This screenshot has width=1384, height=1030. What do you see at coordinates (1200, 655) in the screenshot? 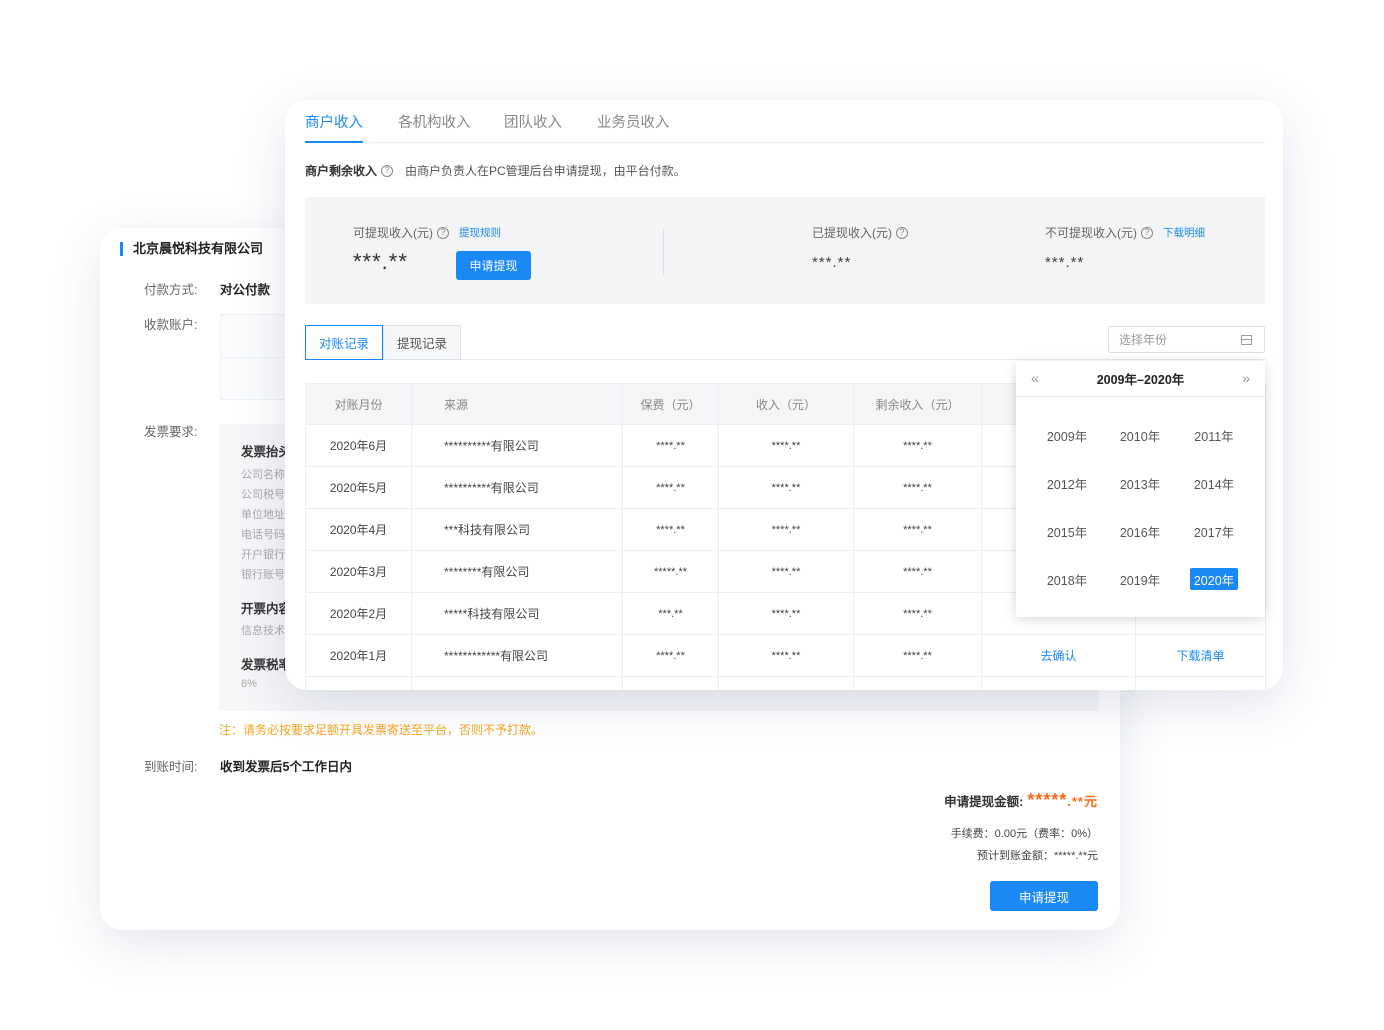
I see `download-list-link: 下载清单` at bounding box center [1200, 655].